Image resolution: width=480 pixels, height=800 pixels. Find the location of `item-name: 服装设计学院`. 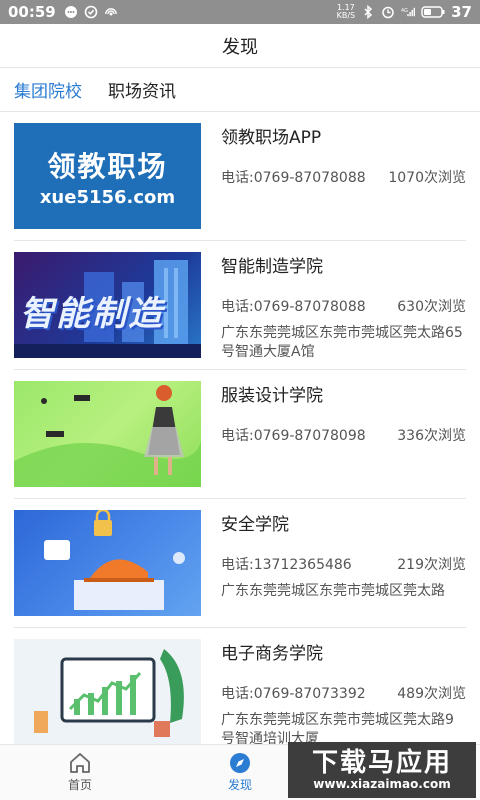

item-name: 服装设计学院 is located at coordinates (272, 396).